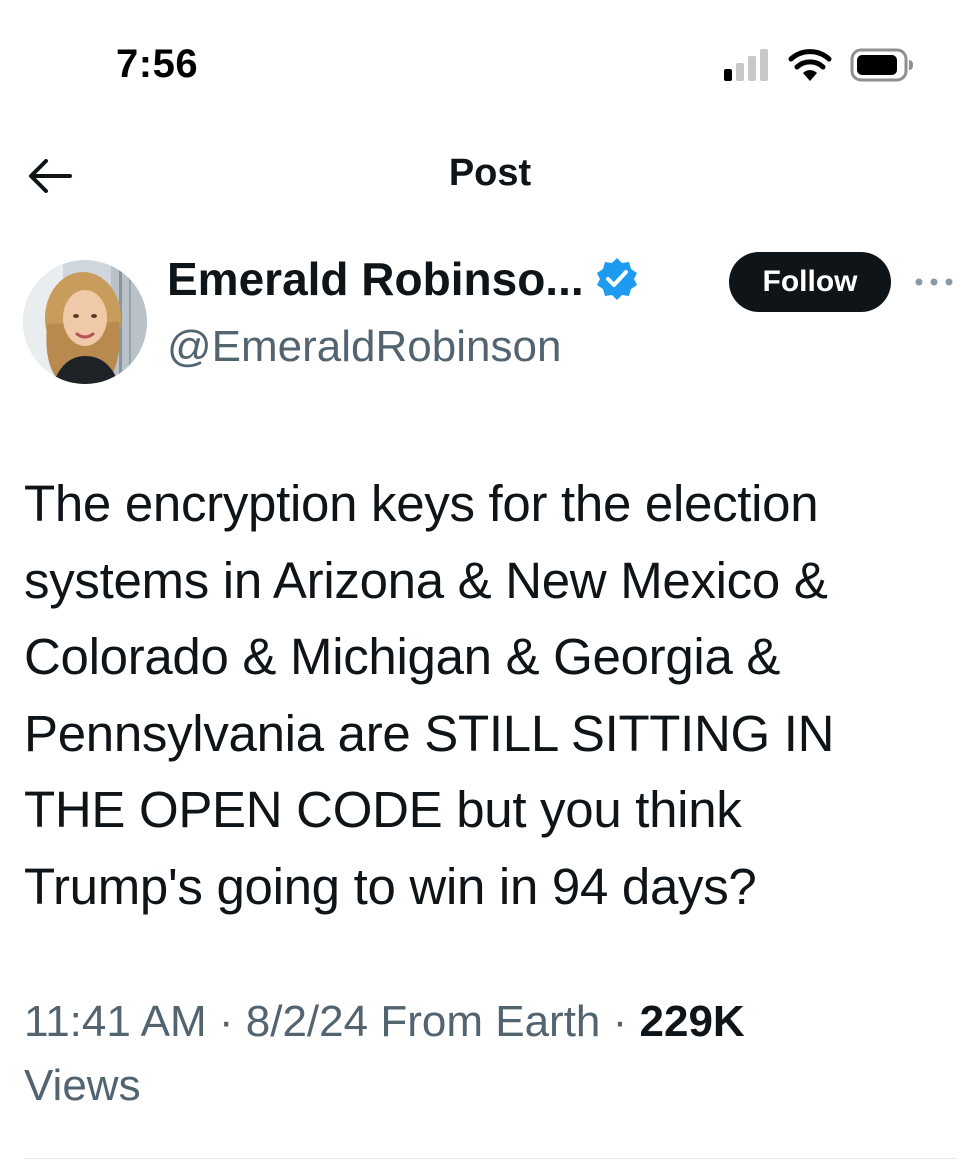 The width and height of the screenshot is (980, 1172). I want to click on avatar, so click(85, 322).